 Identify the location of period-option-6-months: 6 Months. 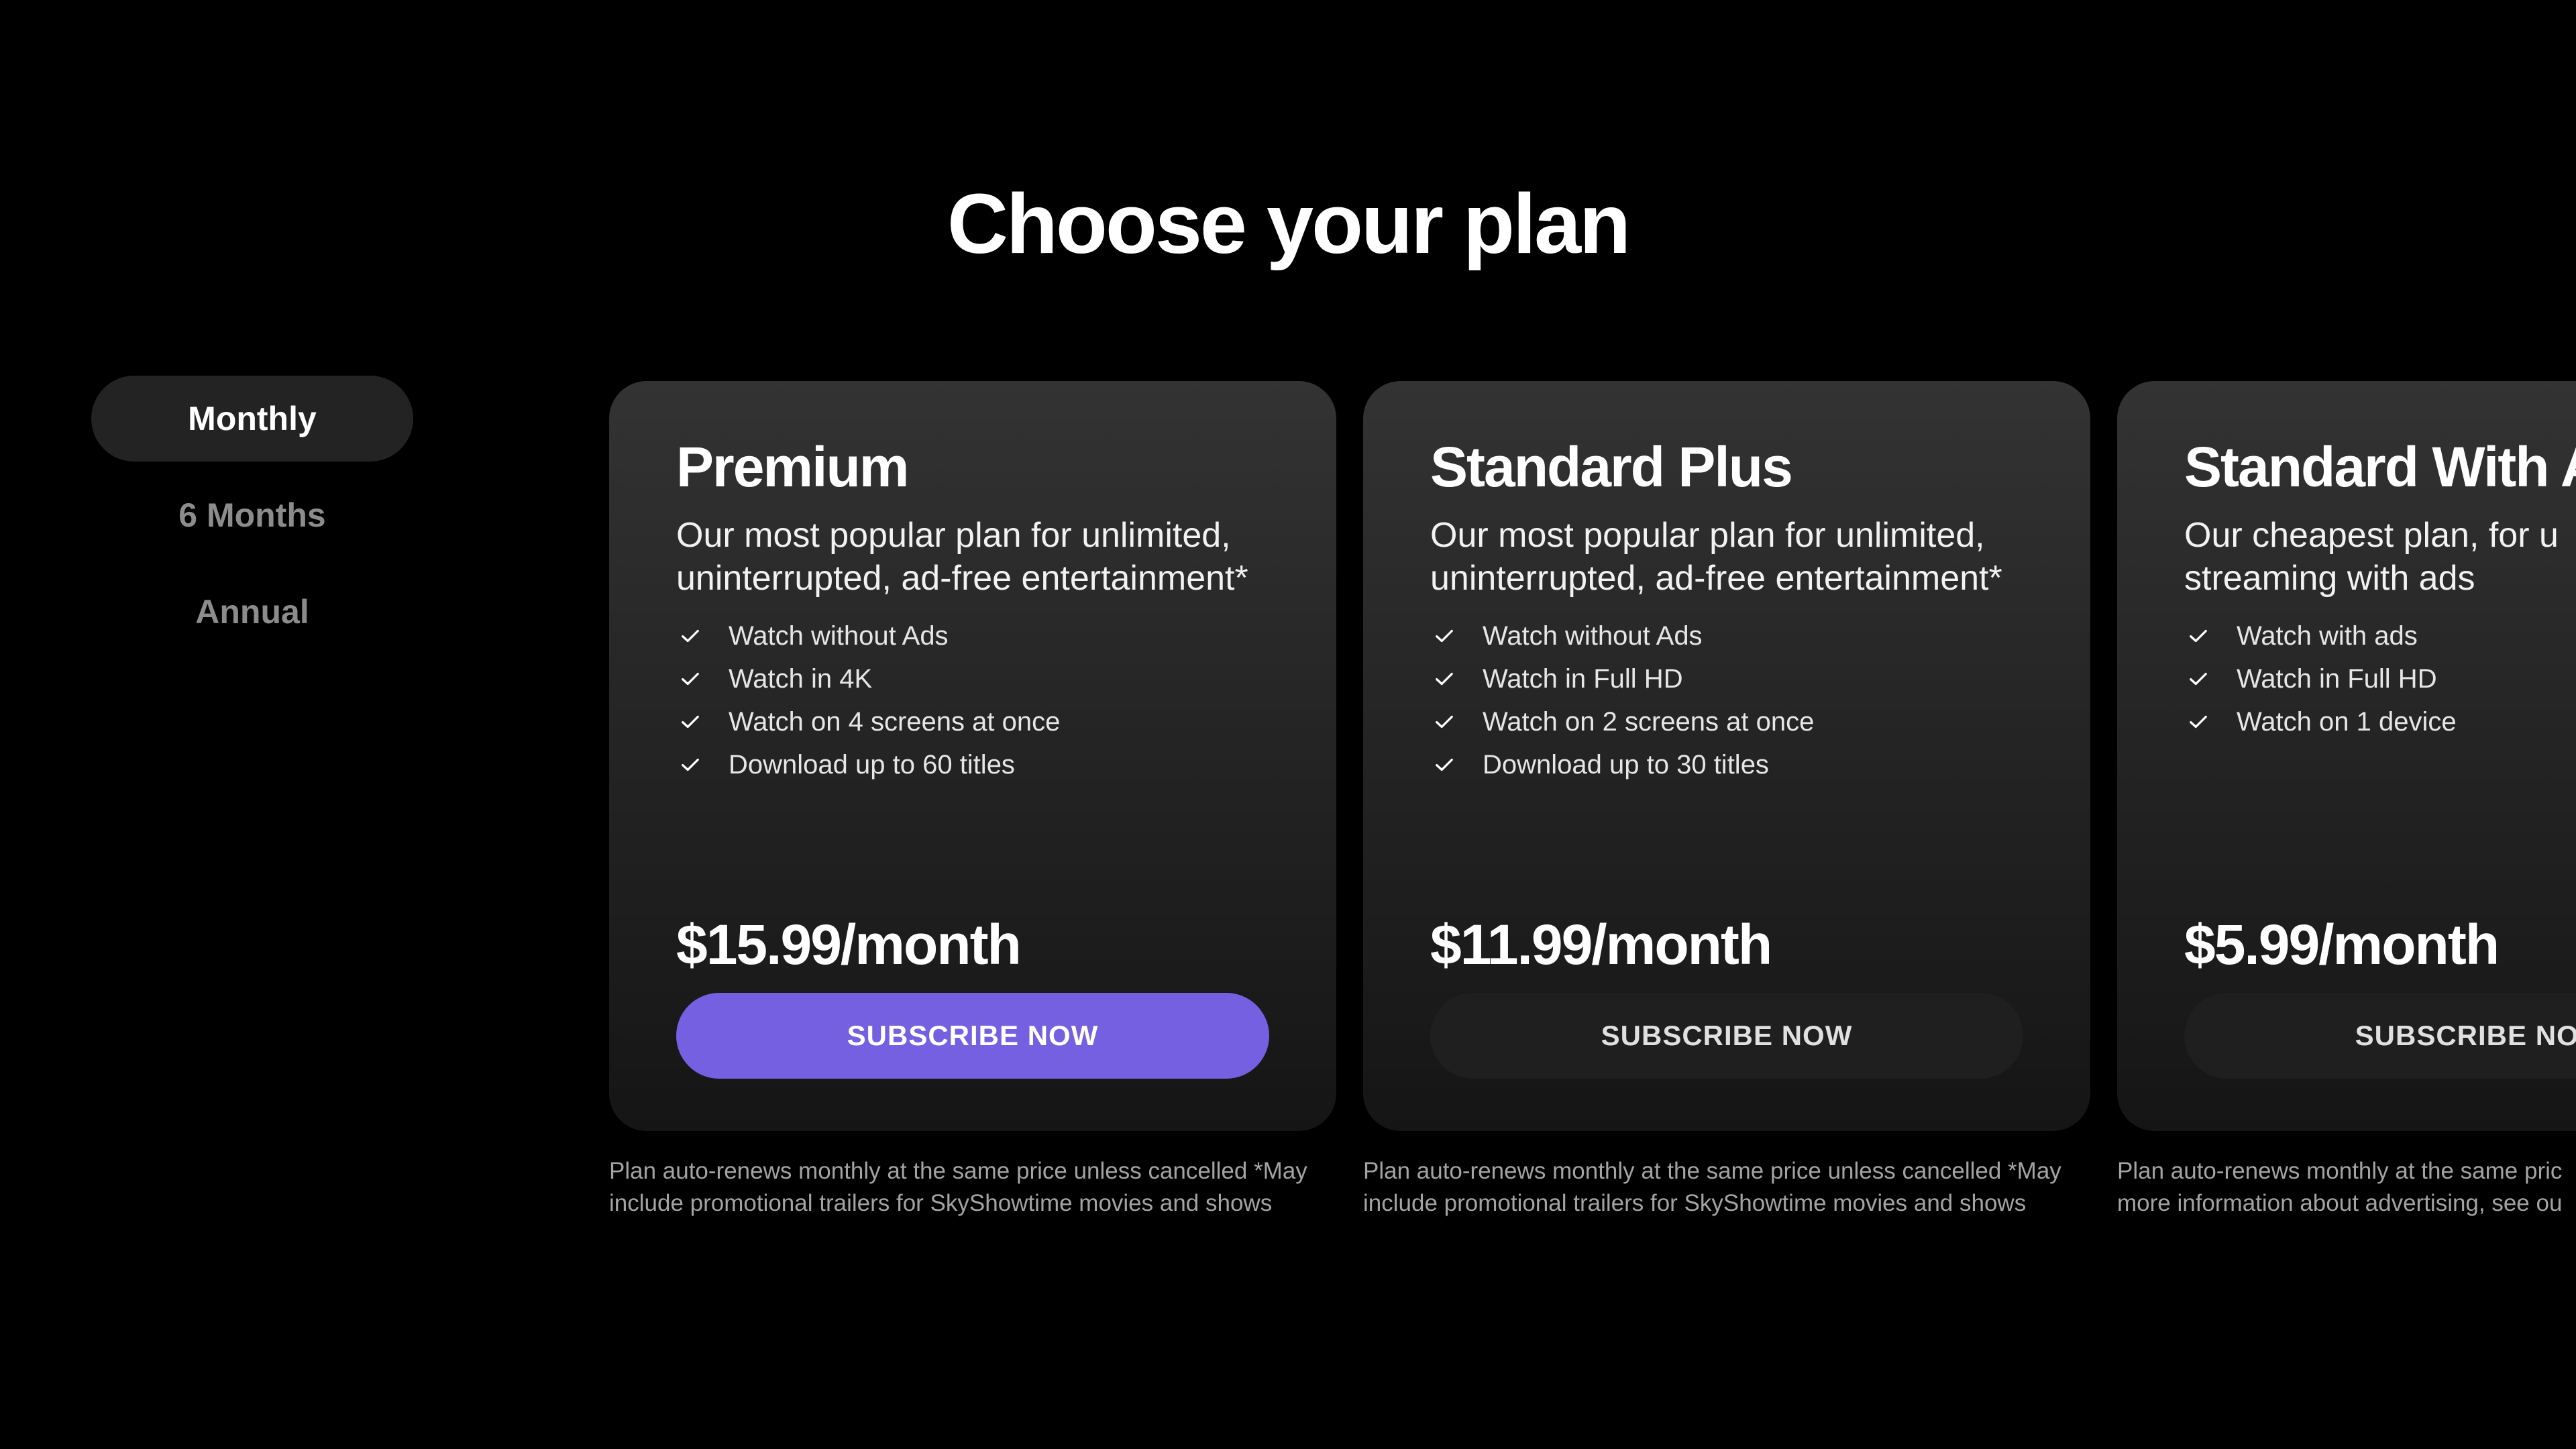
(252, 515).